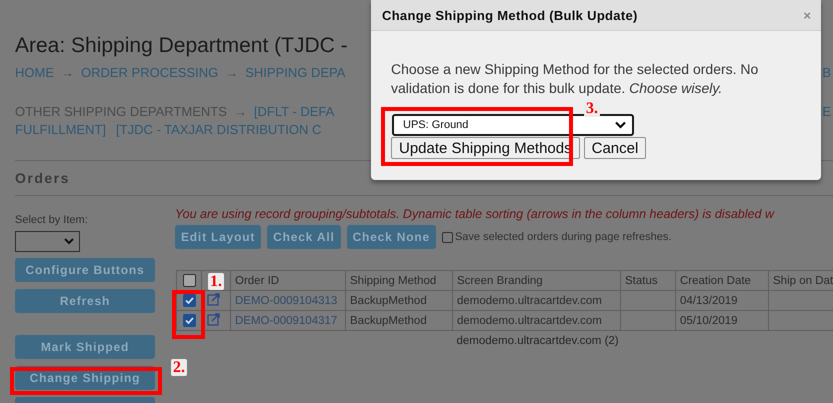  I want to click on select-label: Select by Item:, so click(51, 220).